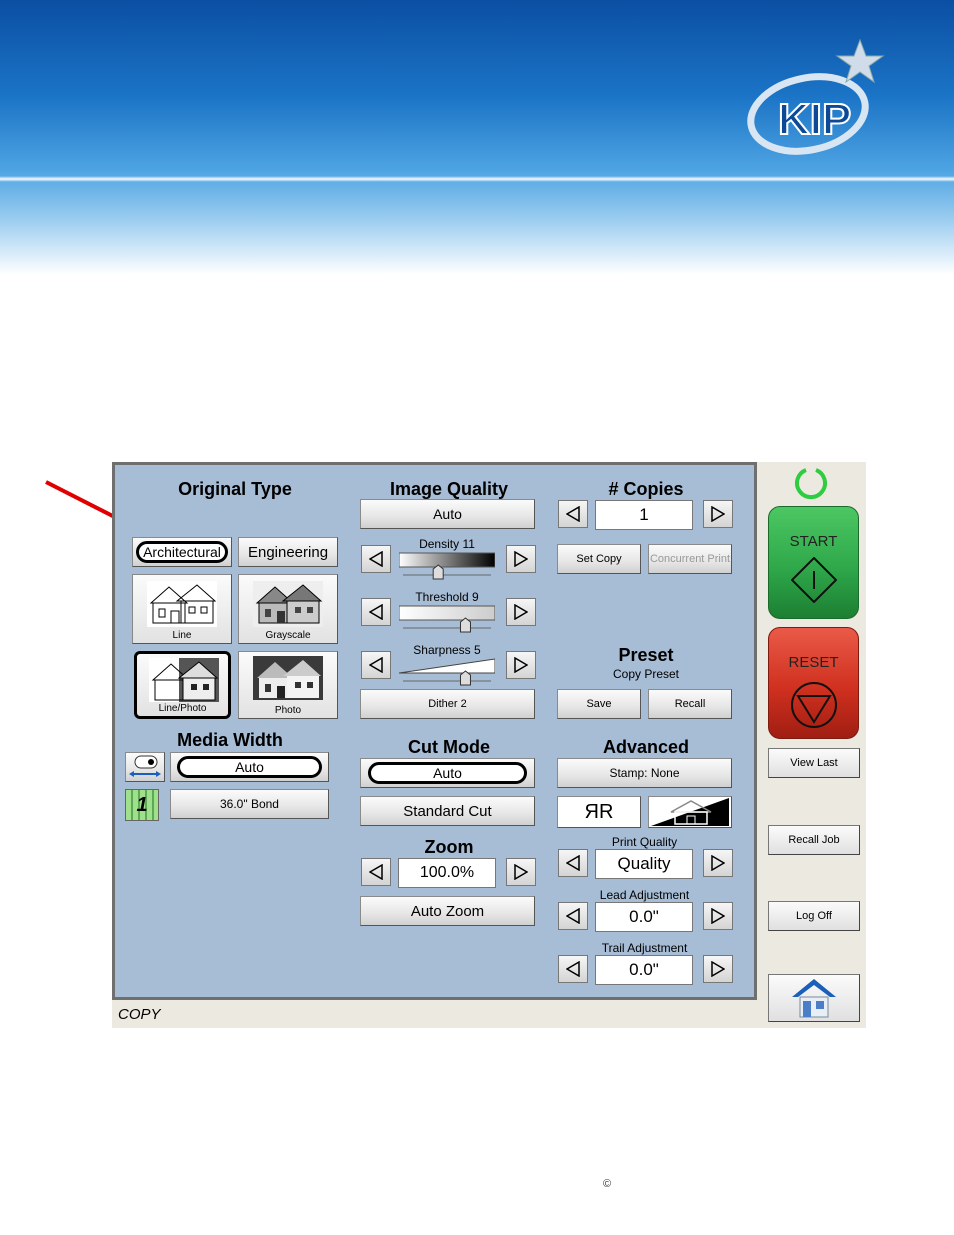 This screenshot has height=1235, width=954. I want to click on preset-title: Preset, so click(646, 655).